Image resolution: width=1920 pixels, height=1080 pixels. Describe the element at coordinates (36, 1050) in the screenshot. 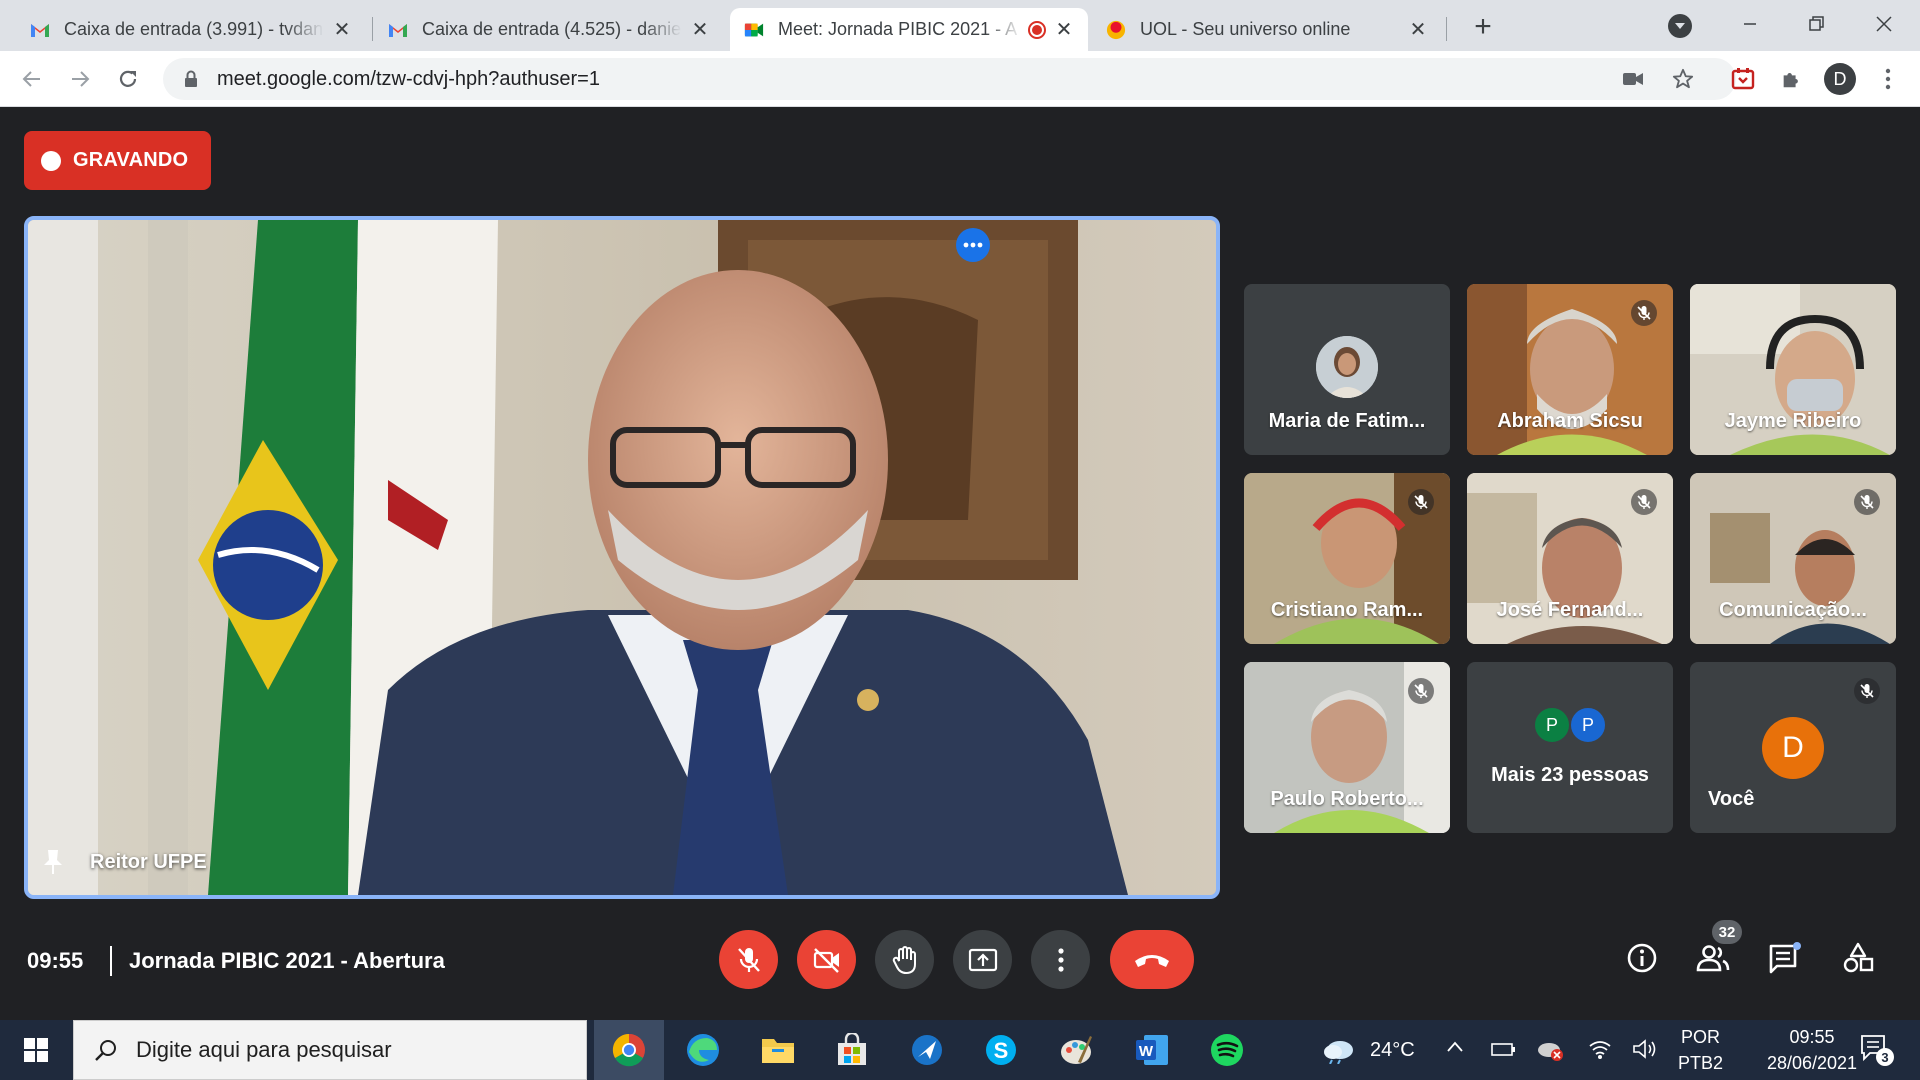

I see `start-button` at that location.